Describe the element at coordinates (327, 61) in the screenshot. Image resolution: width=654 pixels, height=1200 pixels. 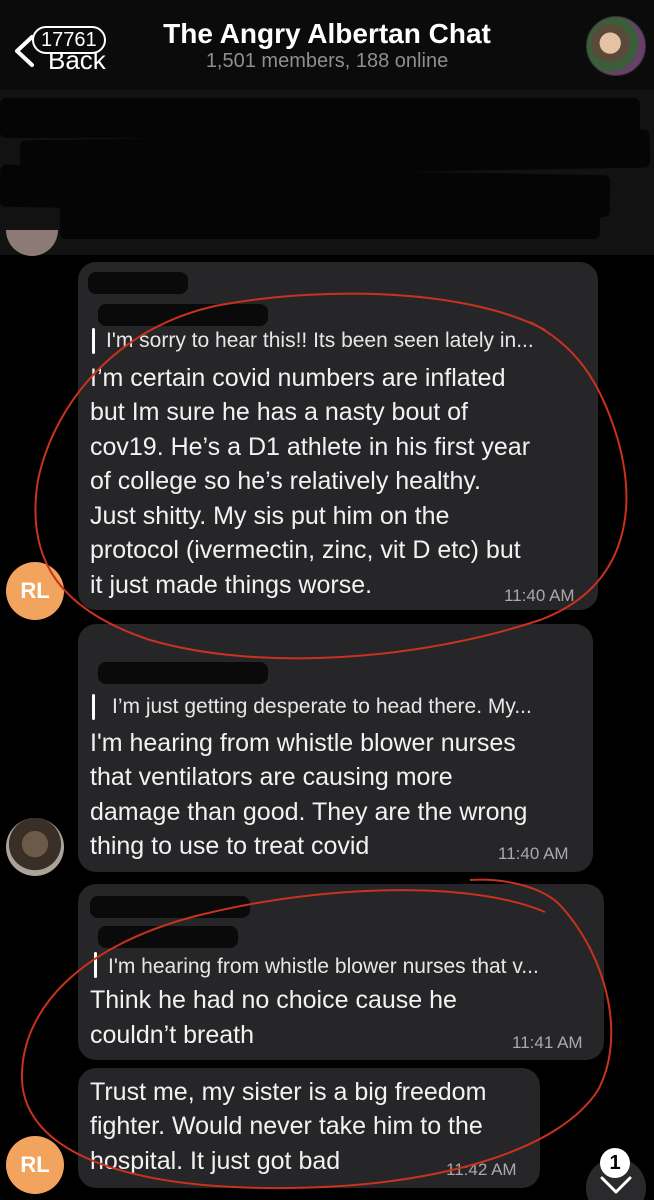
I see `chat-subtitle: 1,501 members, 188 online` at that location.